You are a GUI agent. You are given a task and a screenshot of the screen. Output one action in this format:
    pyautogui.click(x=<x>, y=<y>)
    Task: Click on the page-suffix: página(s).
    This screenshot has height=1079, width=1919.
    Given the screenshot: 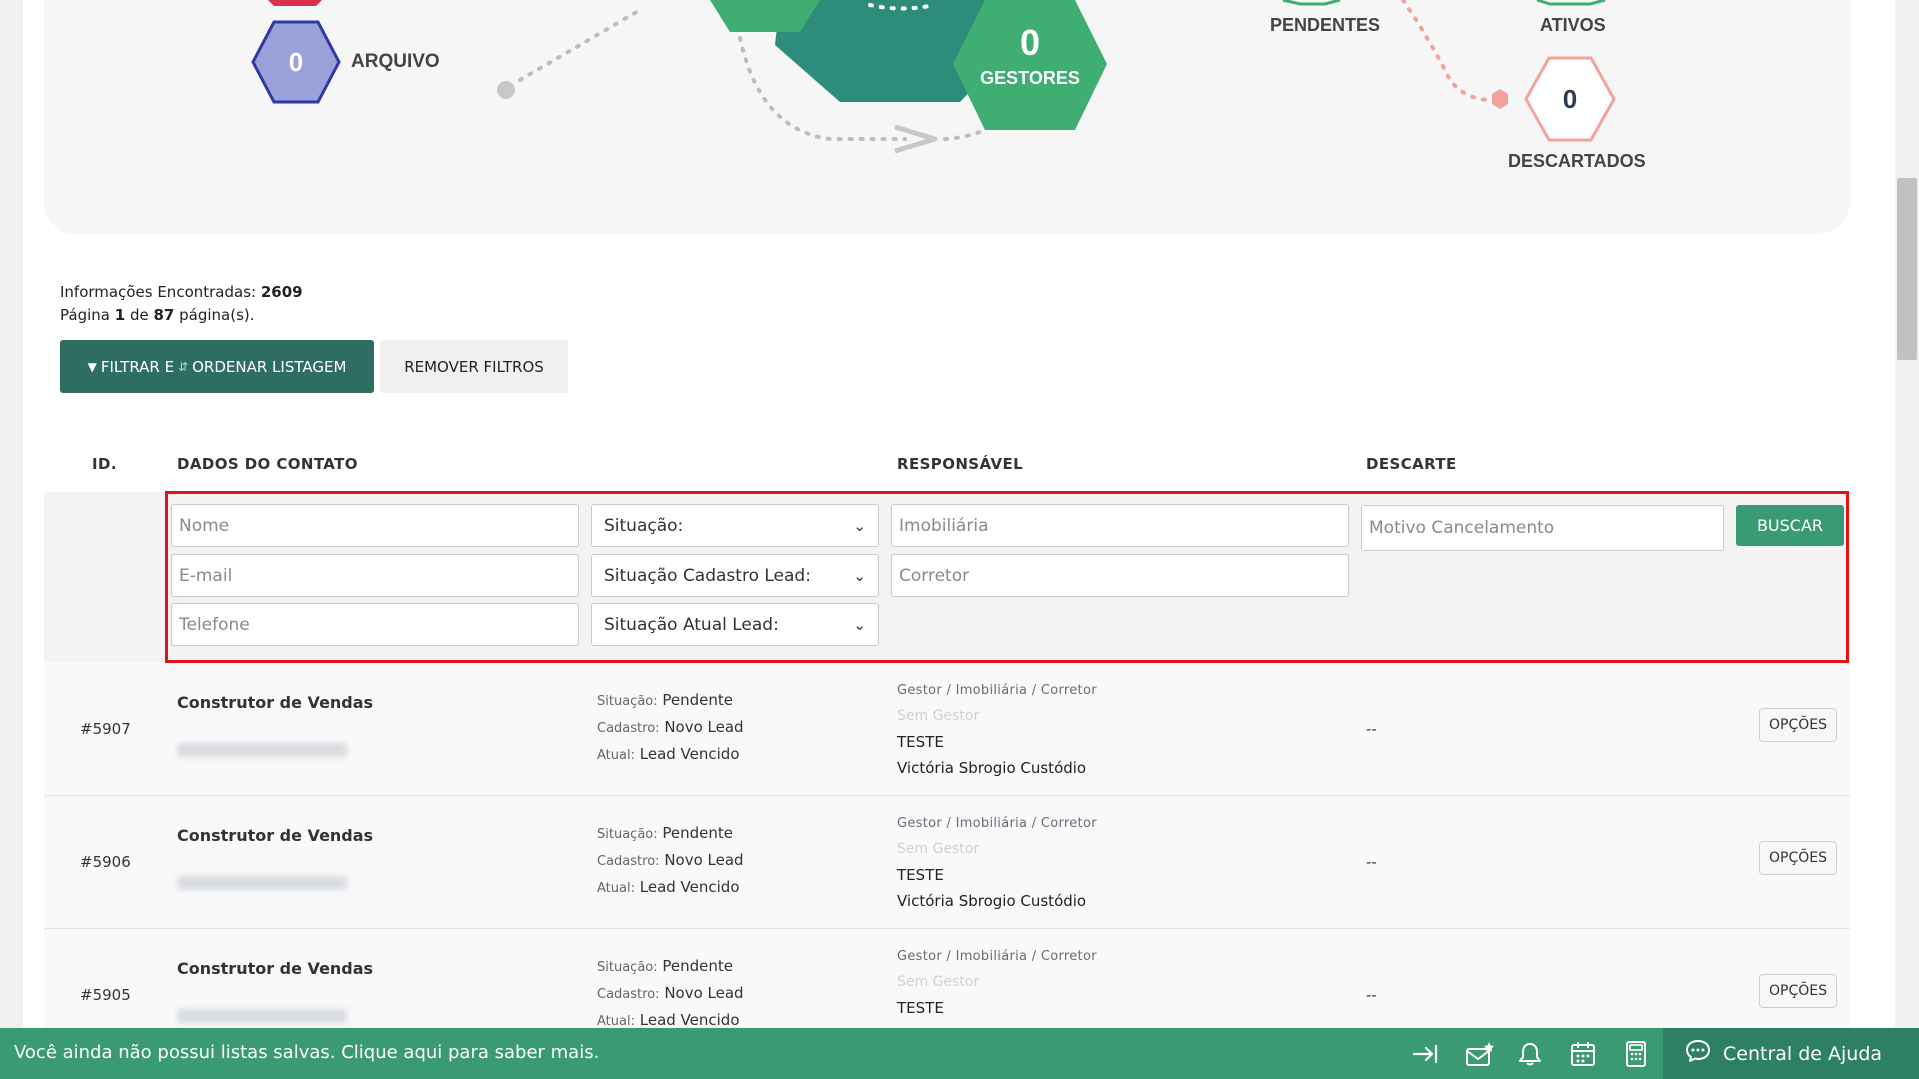 What is the action you would take?
    pyautogui.click(x=217, y=315)
    